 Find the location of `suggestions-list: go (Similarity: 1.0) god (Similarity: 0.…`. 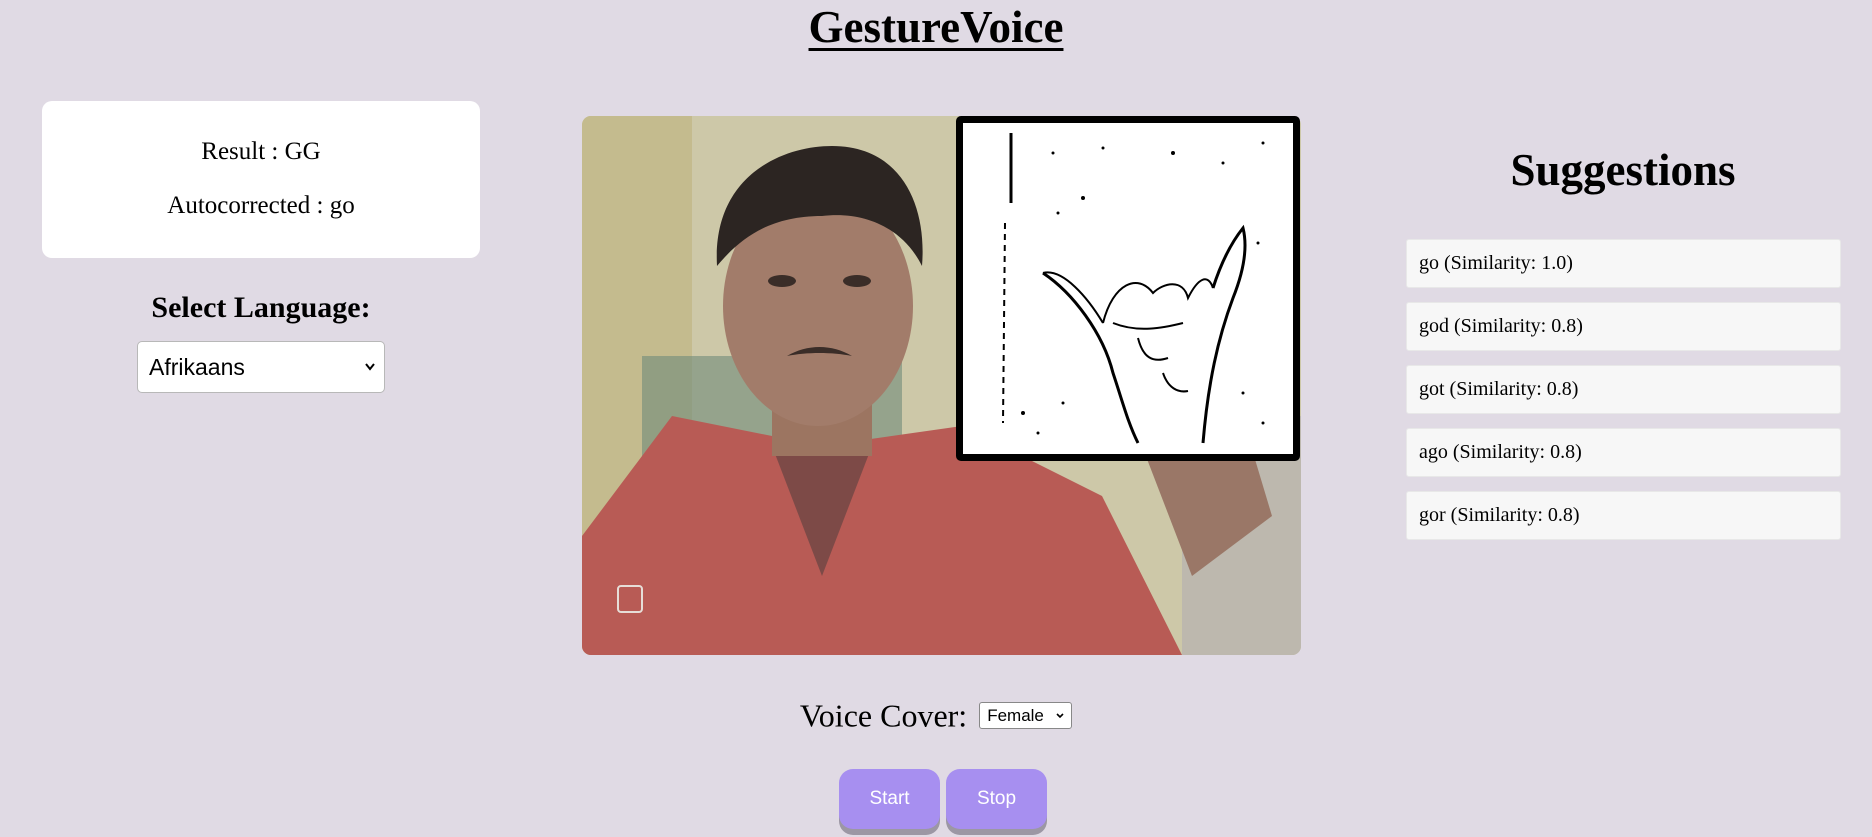

suggestions-list: go (Similarity: 1.0) god (Similarity: 0.… is located at coordinates (1623, 396).